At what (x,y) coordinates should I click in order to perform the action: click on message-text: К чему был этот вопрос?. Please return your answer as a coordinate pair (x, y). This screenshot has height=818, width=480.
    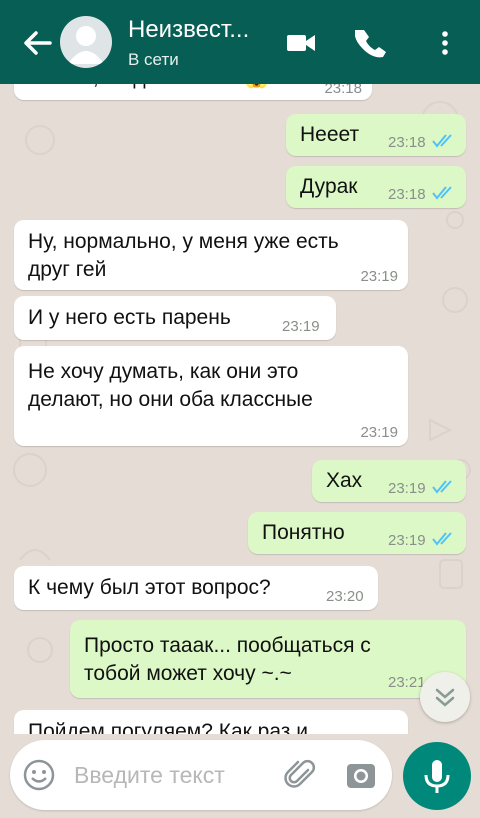
    Looking at the image, I should click on (149, 587).